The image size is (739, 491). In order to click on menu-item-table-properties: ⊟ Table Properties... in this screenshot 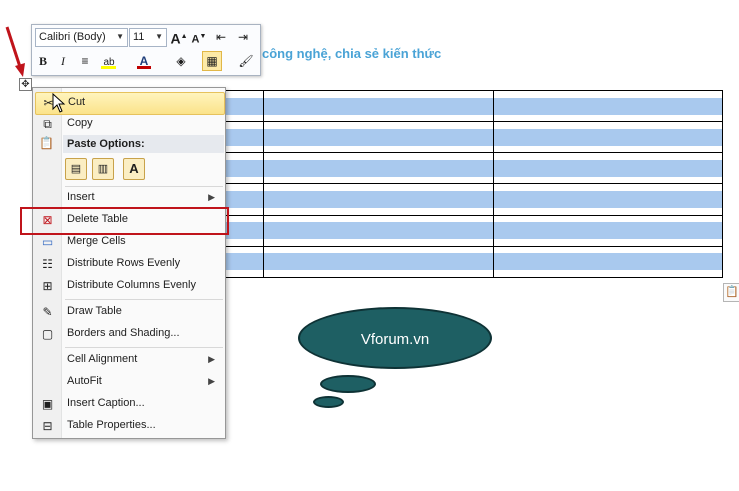, I will do `click(129, 426)`.